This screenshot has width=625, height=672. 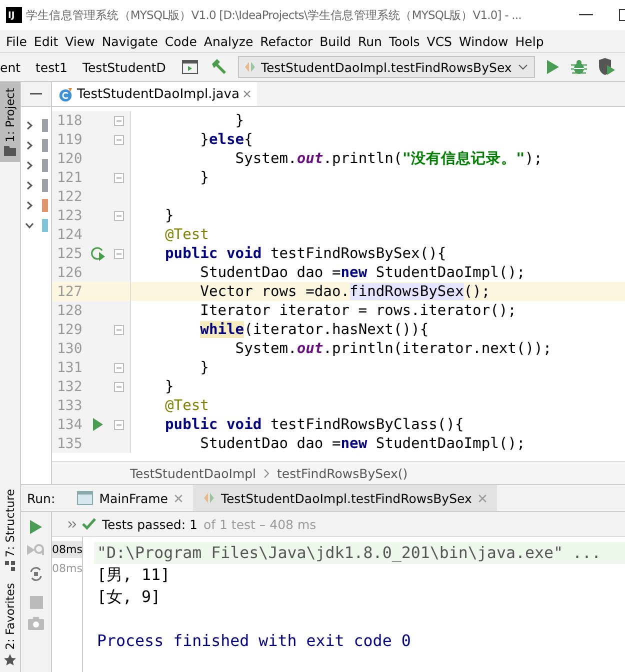 What do you see at coordinates (70, 120) in the screenshot?
I see `line-number: 118` at bounding box center [70, 120].